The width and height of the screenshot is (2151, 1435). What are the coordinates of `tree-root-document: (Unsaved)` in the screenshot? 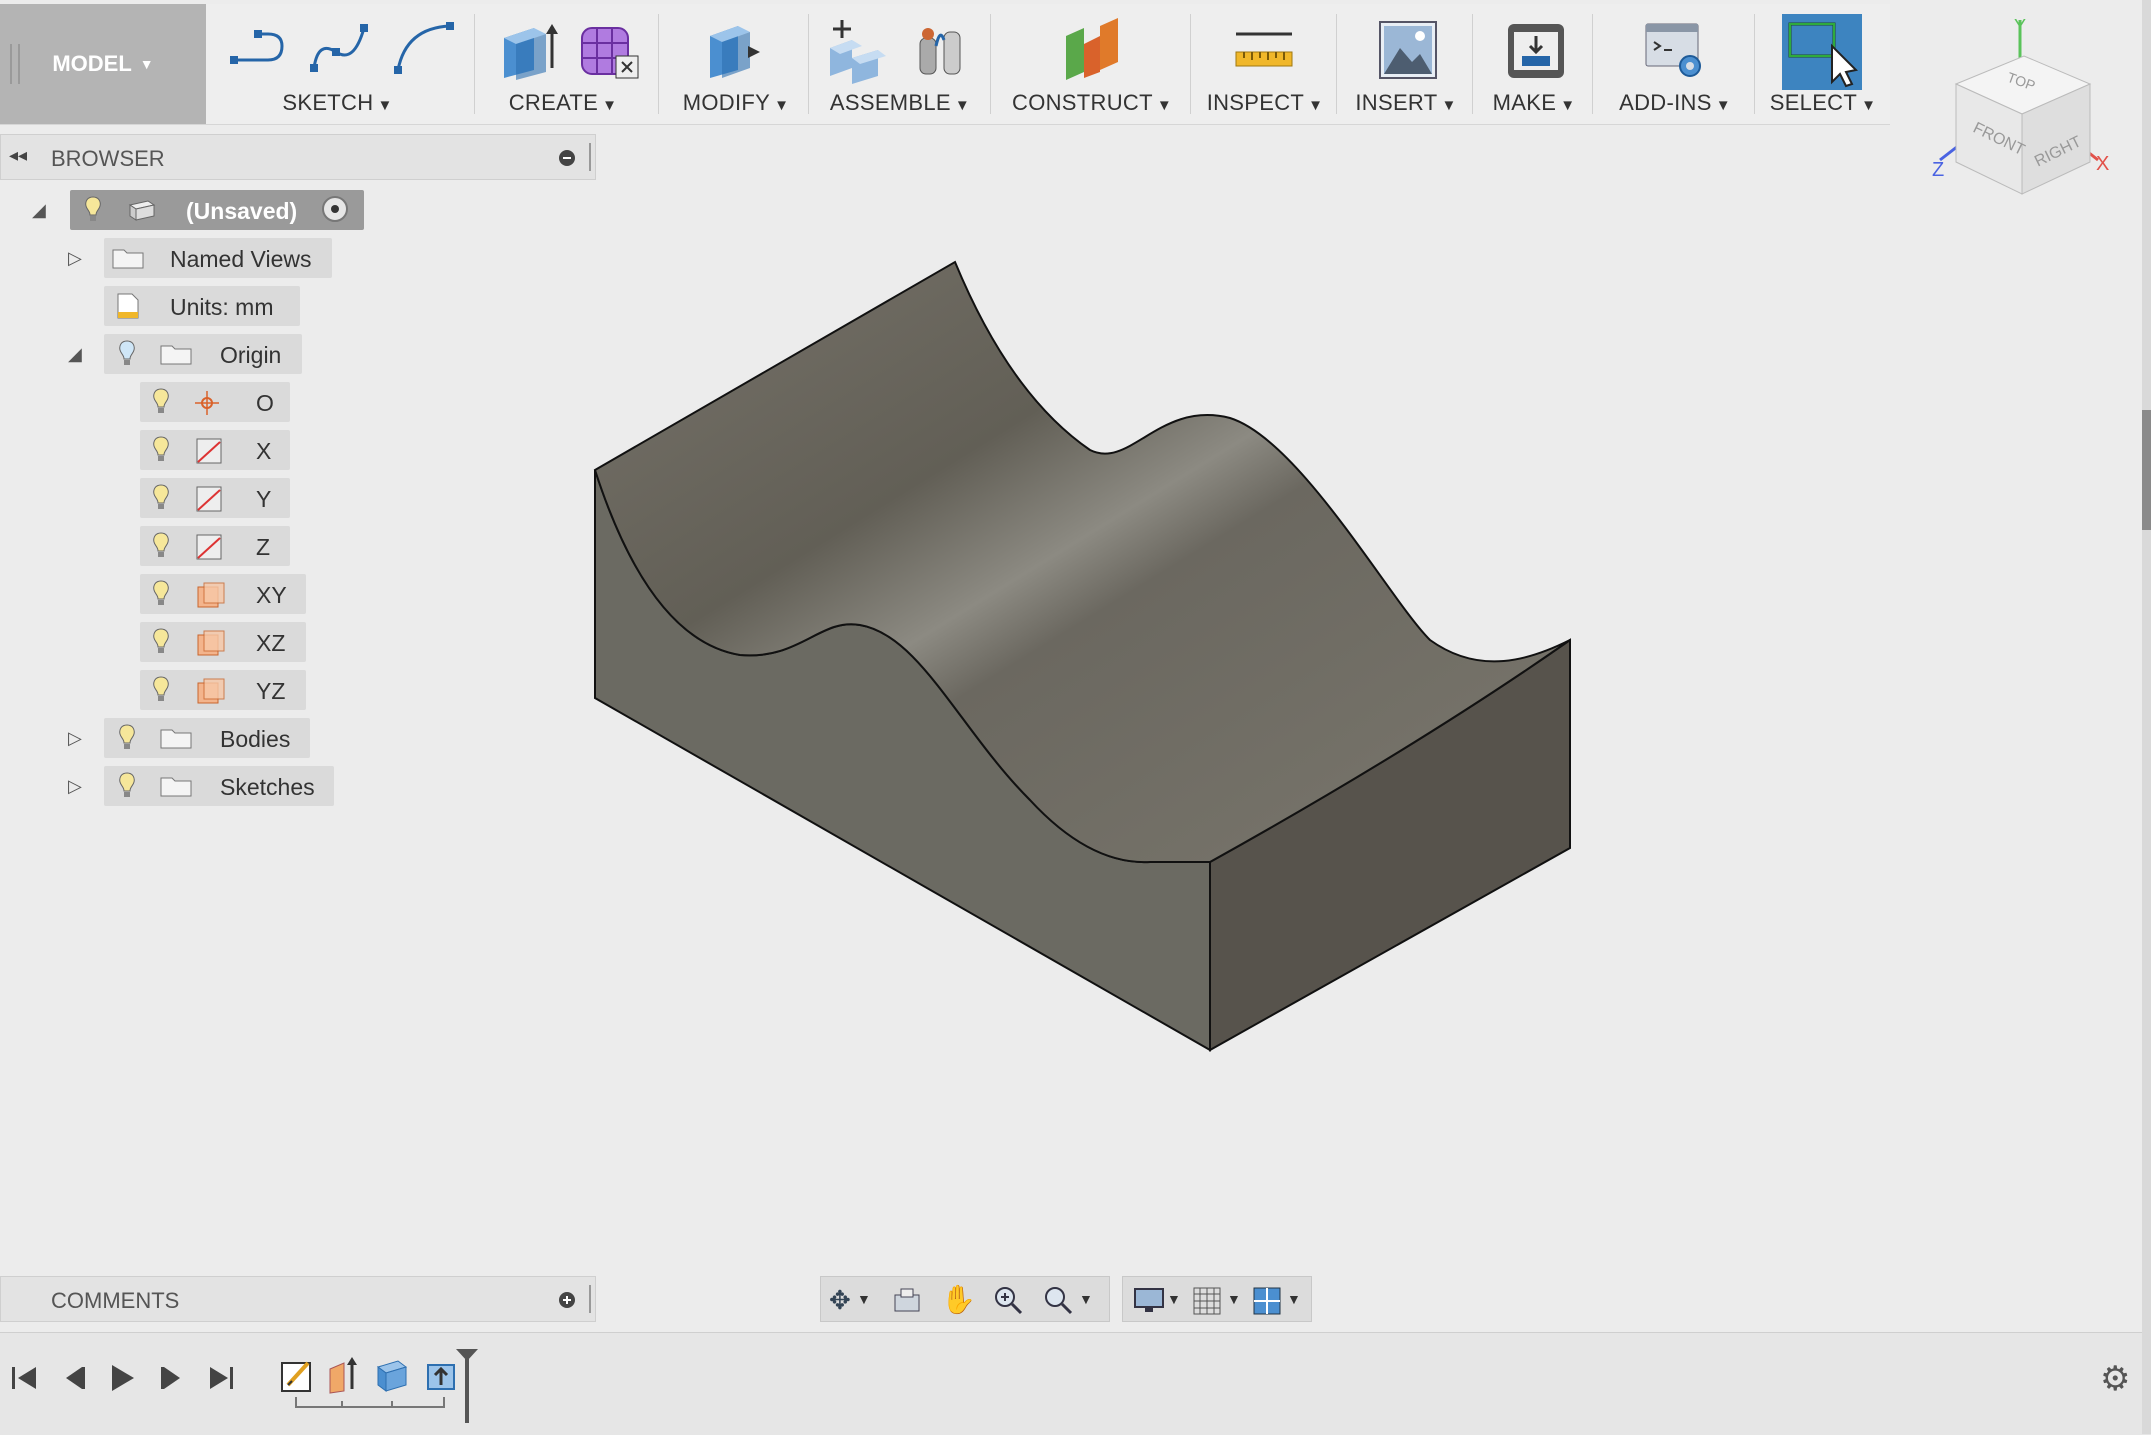 It's located at (217, 210).